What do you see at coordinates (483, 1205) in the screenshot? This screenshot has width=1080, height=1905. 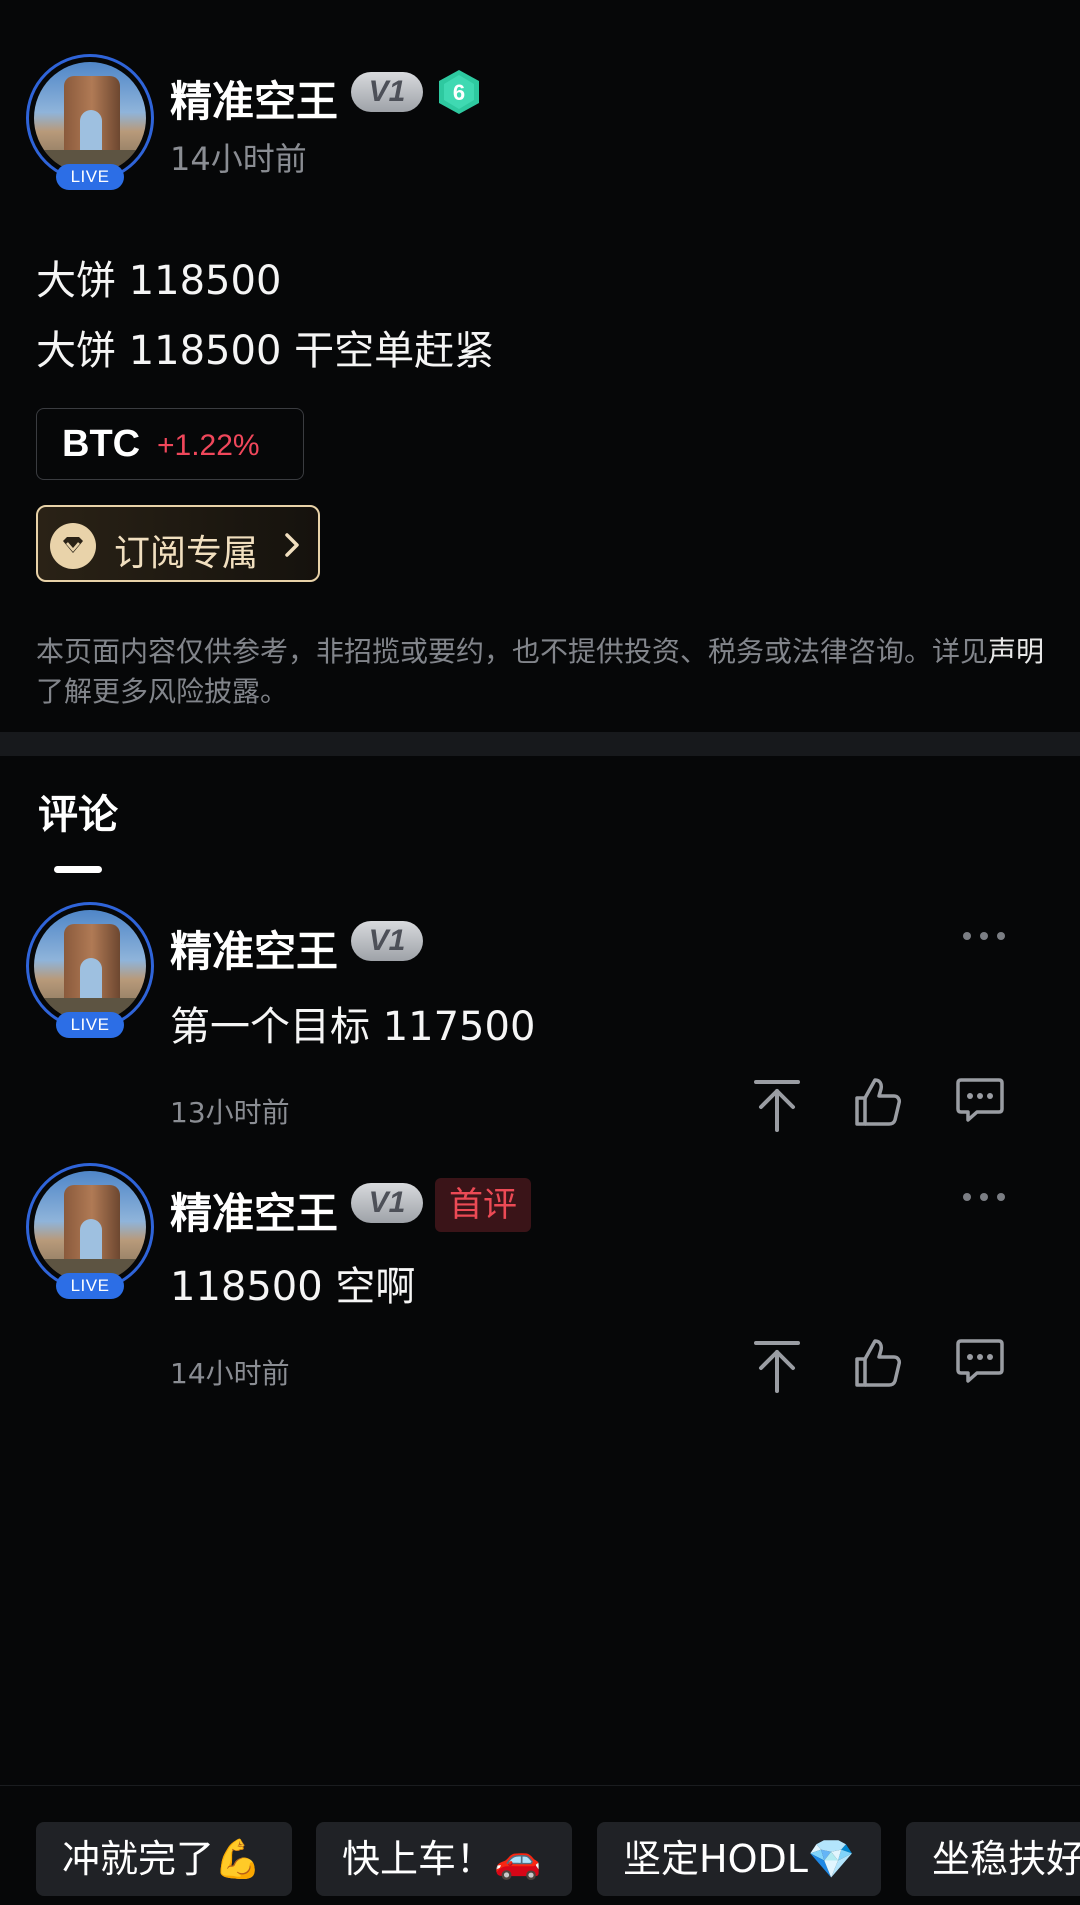 I see `first-comment-badge: 首评` at bounding box center [483, 1205].